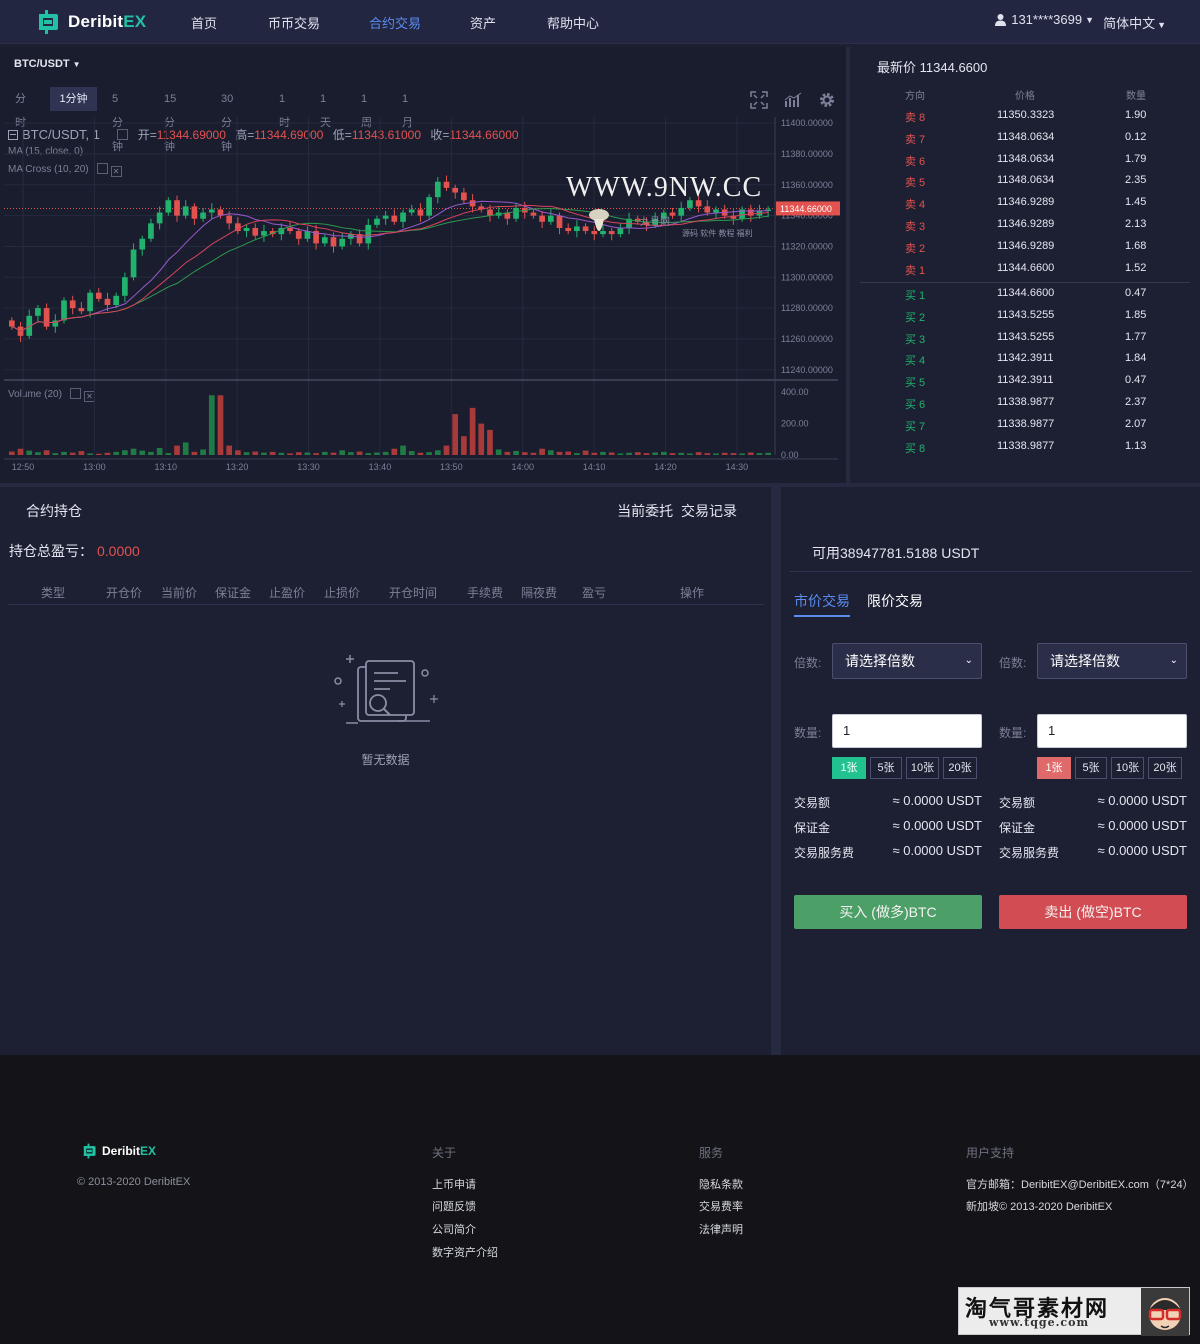 The image size is (1200, 1344). Describe the element at coordinates (721, 1206) in the screenshot. I see `footer-link-fees: 交易费率` at that location.